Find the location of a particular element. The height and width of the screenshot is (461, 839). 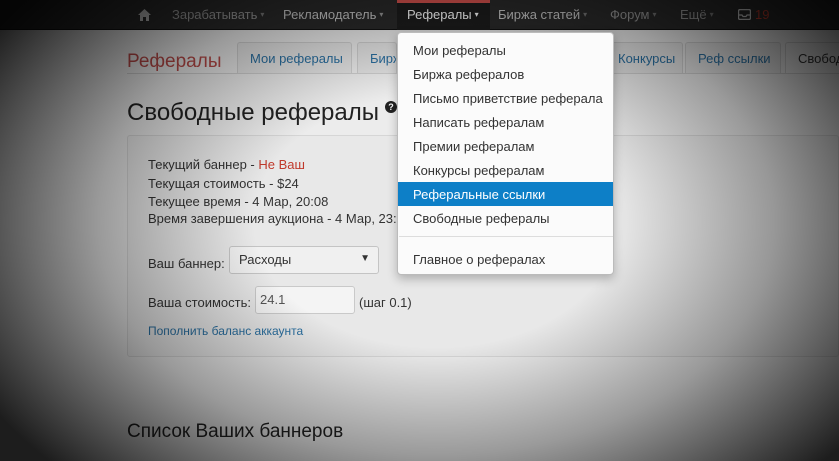

current-cost-line: Текущая стоимость - $24 is located at coordinates (223, 183).